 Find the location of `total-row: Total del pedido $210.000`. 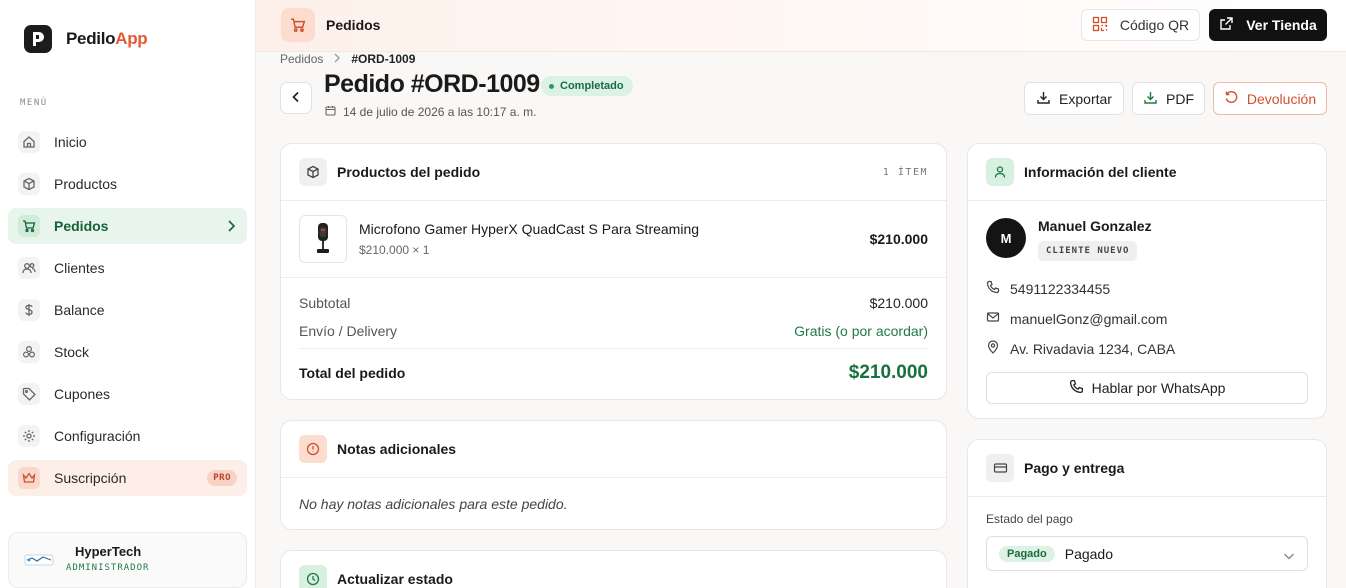

total-row: Total del pedido $210.000 is located at coordinates (613, 373).